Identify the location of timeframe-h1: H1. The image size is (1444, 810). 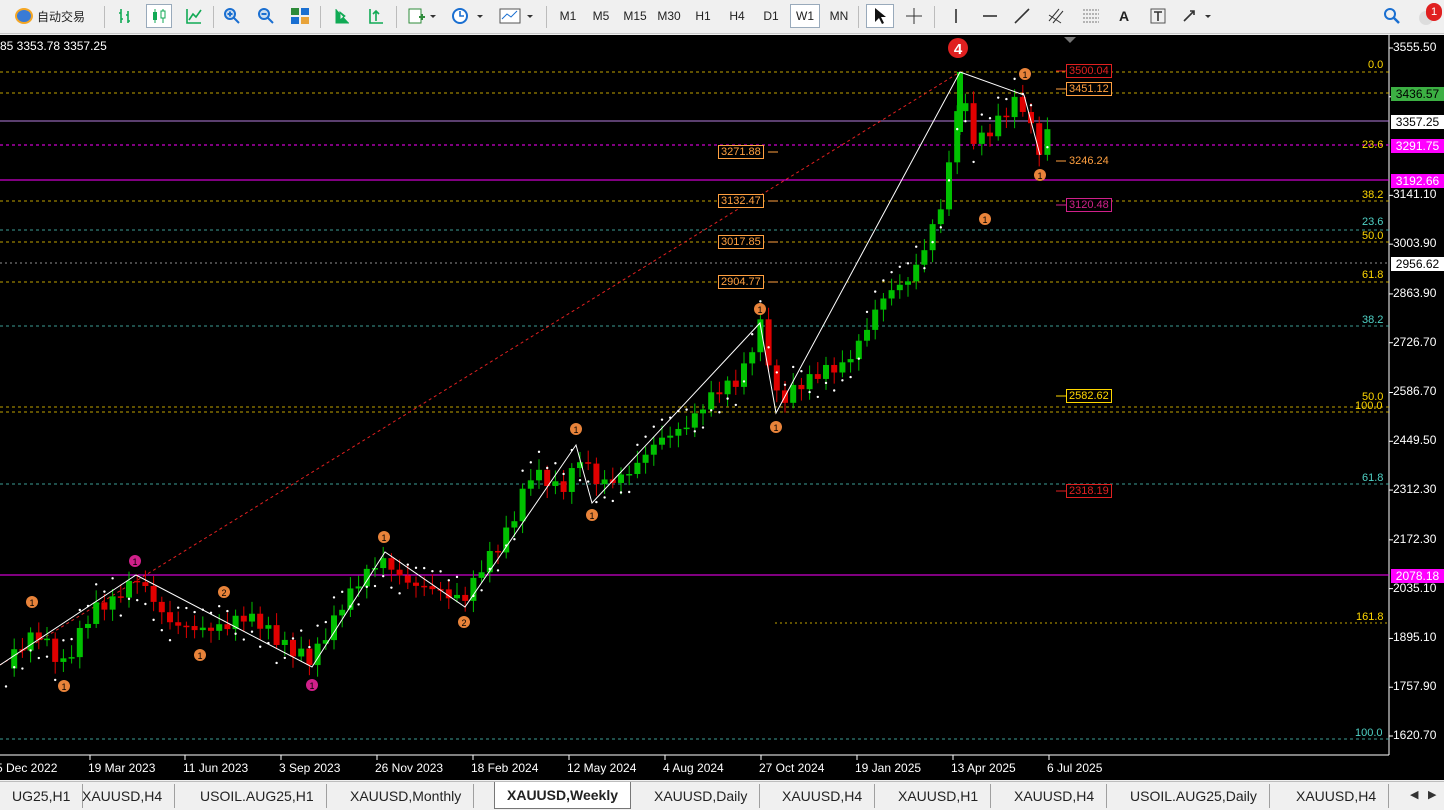
(703, 16).